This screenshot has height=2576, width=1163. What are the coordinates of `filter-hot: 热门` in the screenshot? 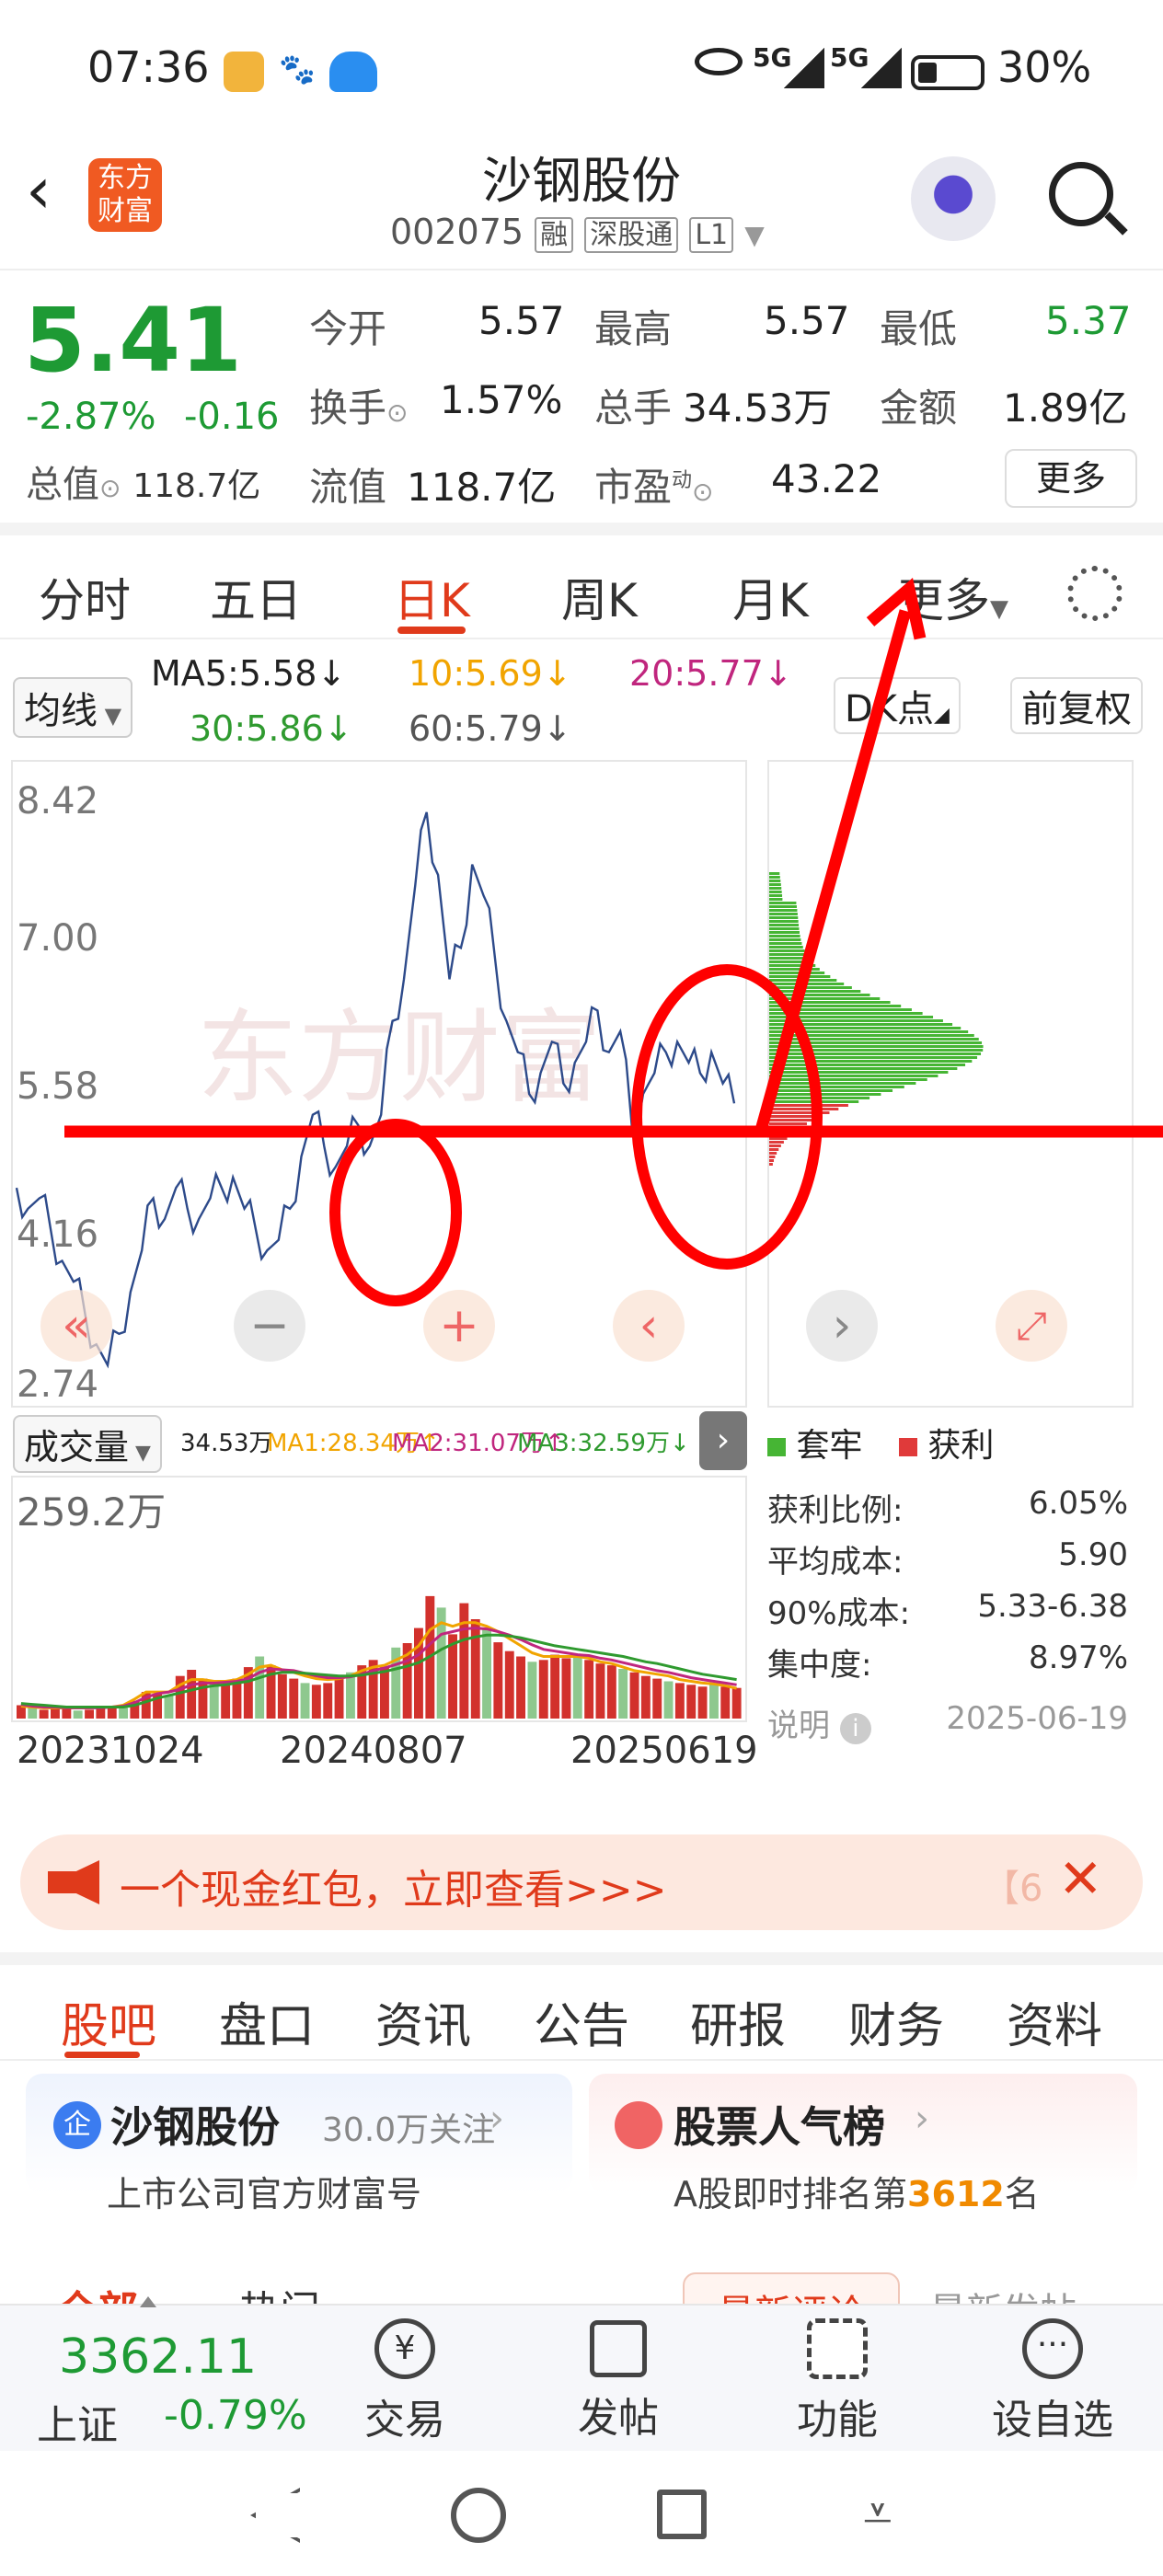 It's located at (279, 2291).